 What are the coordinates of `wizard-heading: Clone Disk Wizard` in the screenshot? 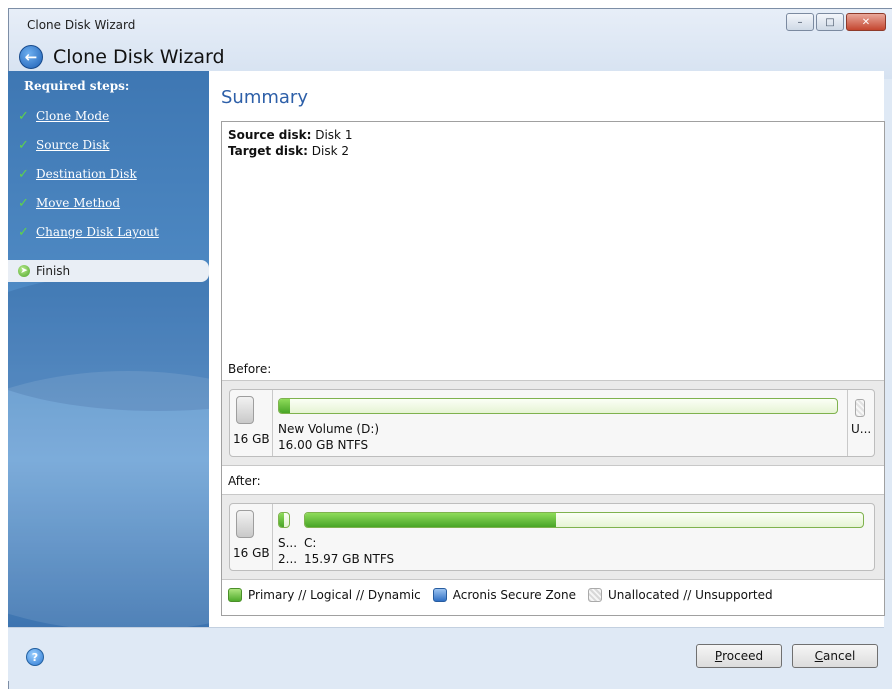 It's located at (139, 57).